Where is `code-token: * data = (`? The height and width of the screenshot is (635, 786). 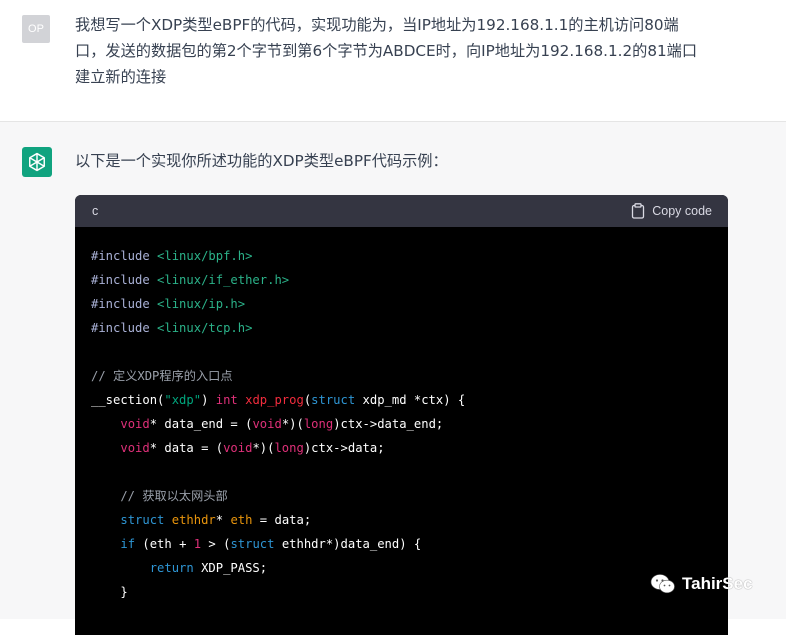 code-token: * data = ( is located at coordinates (186, 448).